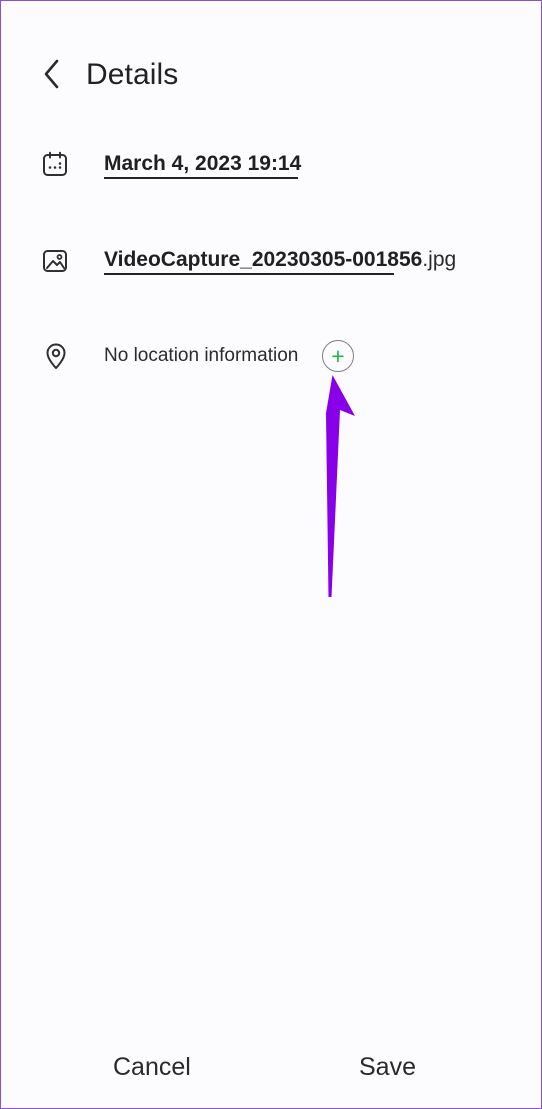 Image resolution: width=542 pixels, height=1109 pixels. What do you see at coordinates (202, 164) in the screenshot?
I see `date-time-field: March 4, 2023 19:14` at bounding box center [202, 164].